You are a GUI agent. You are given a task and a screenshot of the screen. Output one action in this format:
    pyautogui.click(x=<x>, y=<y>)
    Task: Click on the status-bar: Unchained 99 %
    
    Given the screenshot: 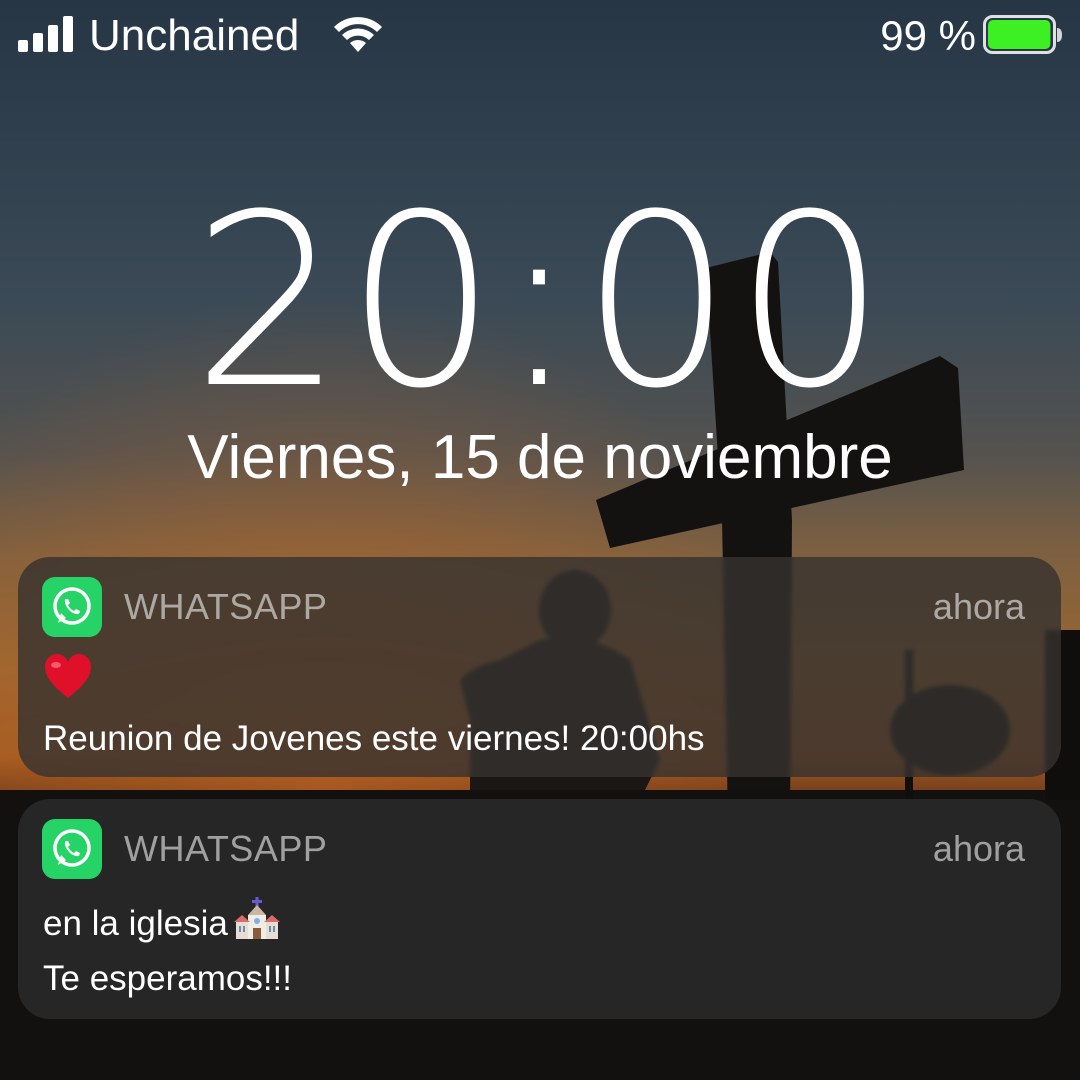 What is the action you would take?
    pyautogui.click(x=540, y=37)
    